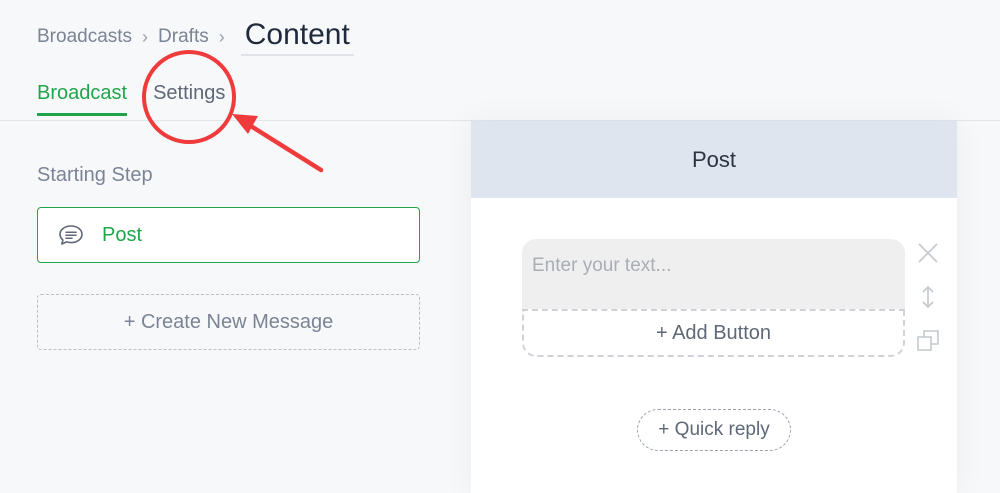  I want to click on breadcrumb-drafts: Drafts, so click(183, 37).